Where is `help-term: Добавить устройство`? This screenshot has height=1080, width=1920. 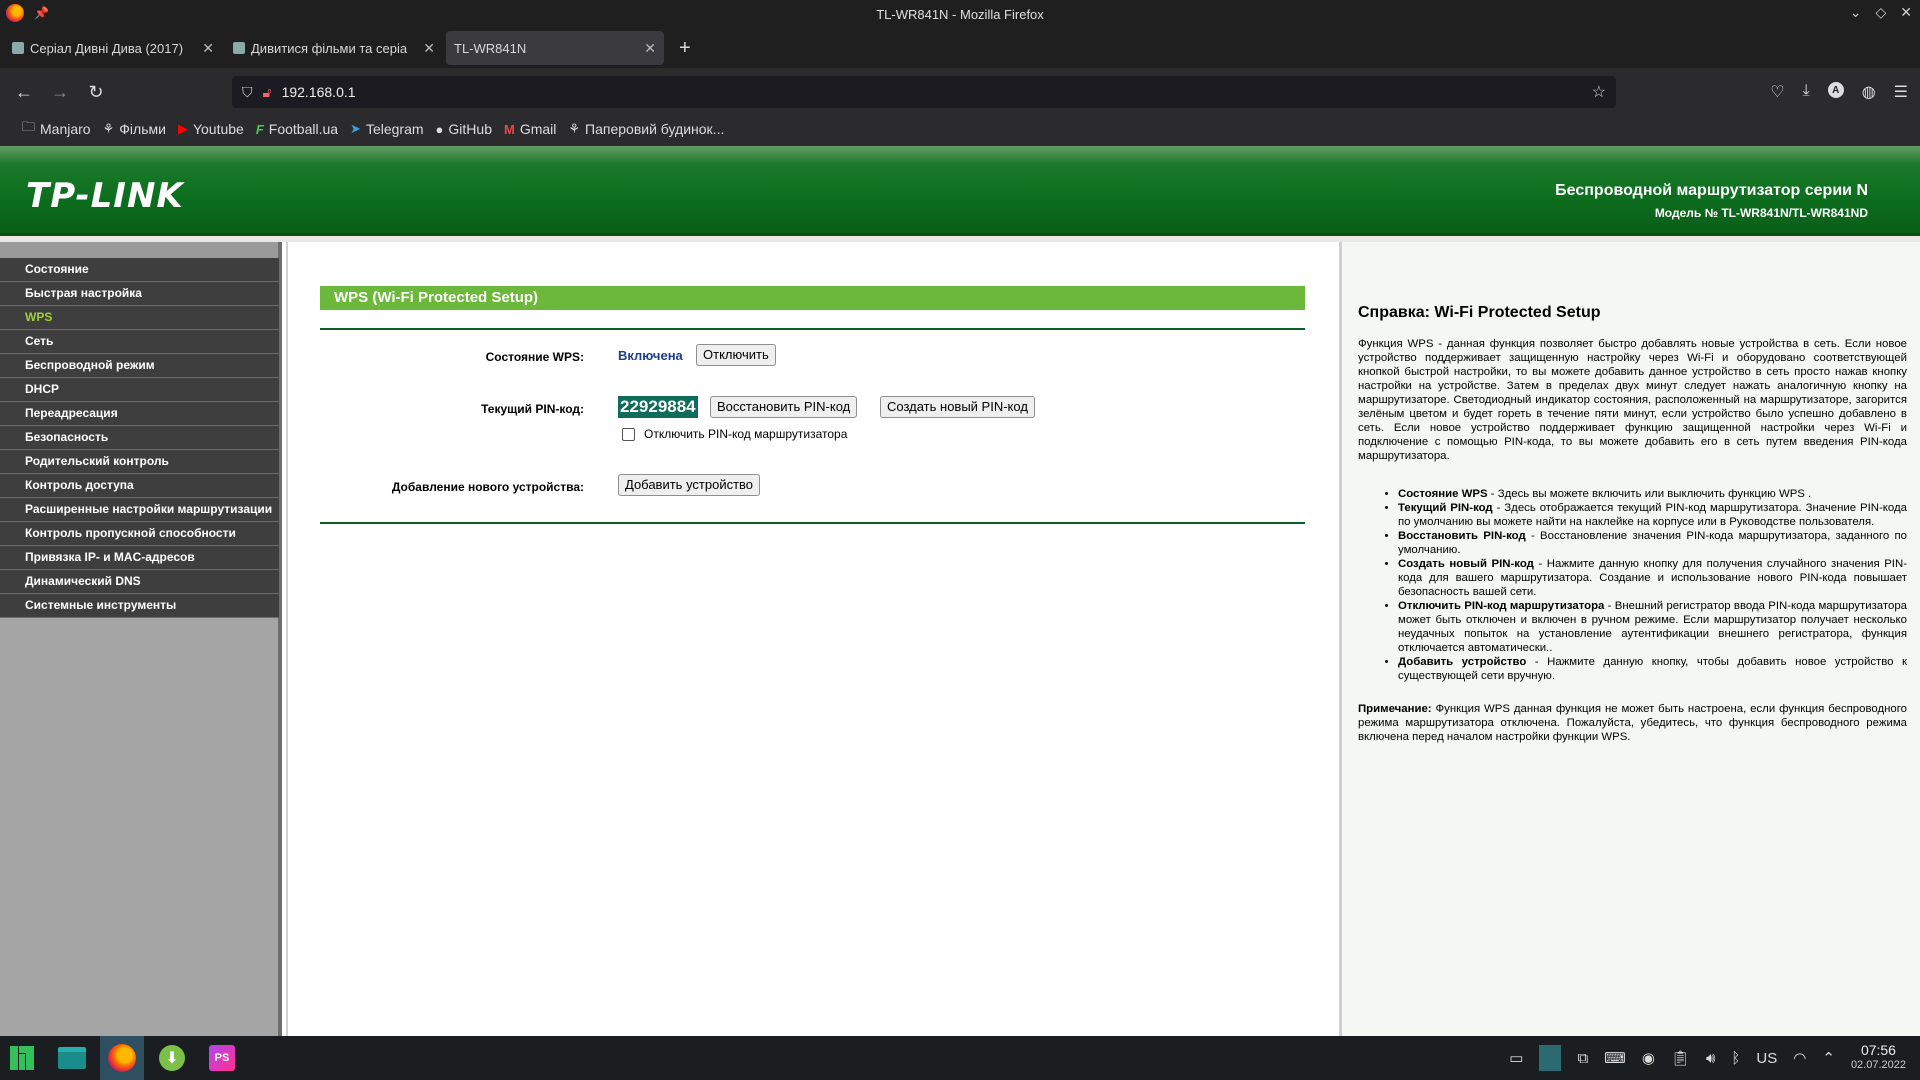 help-term: Добавить устройство is located at coordinates (1462, 662).